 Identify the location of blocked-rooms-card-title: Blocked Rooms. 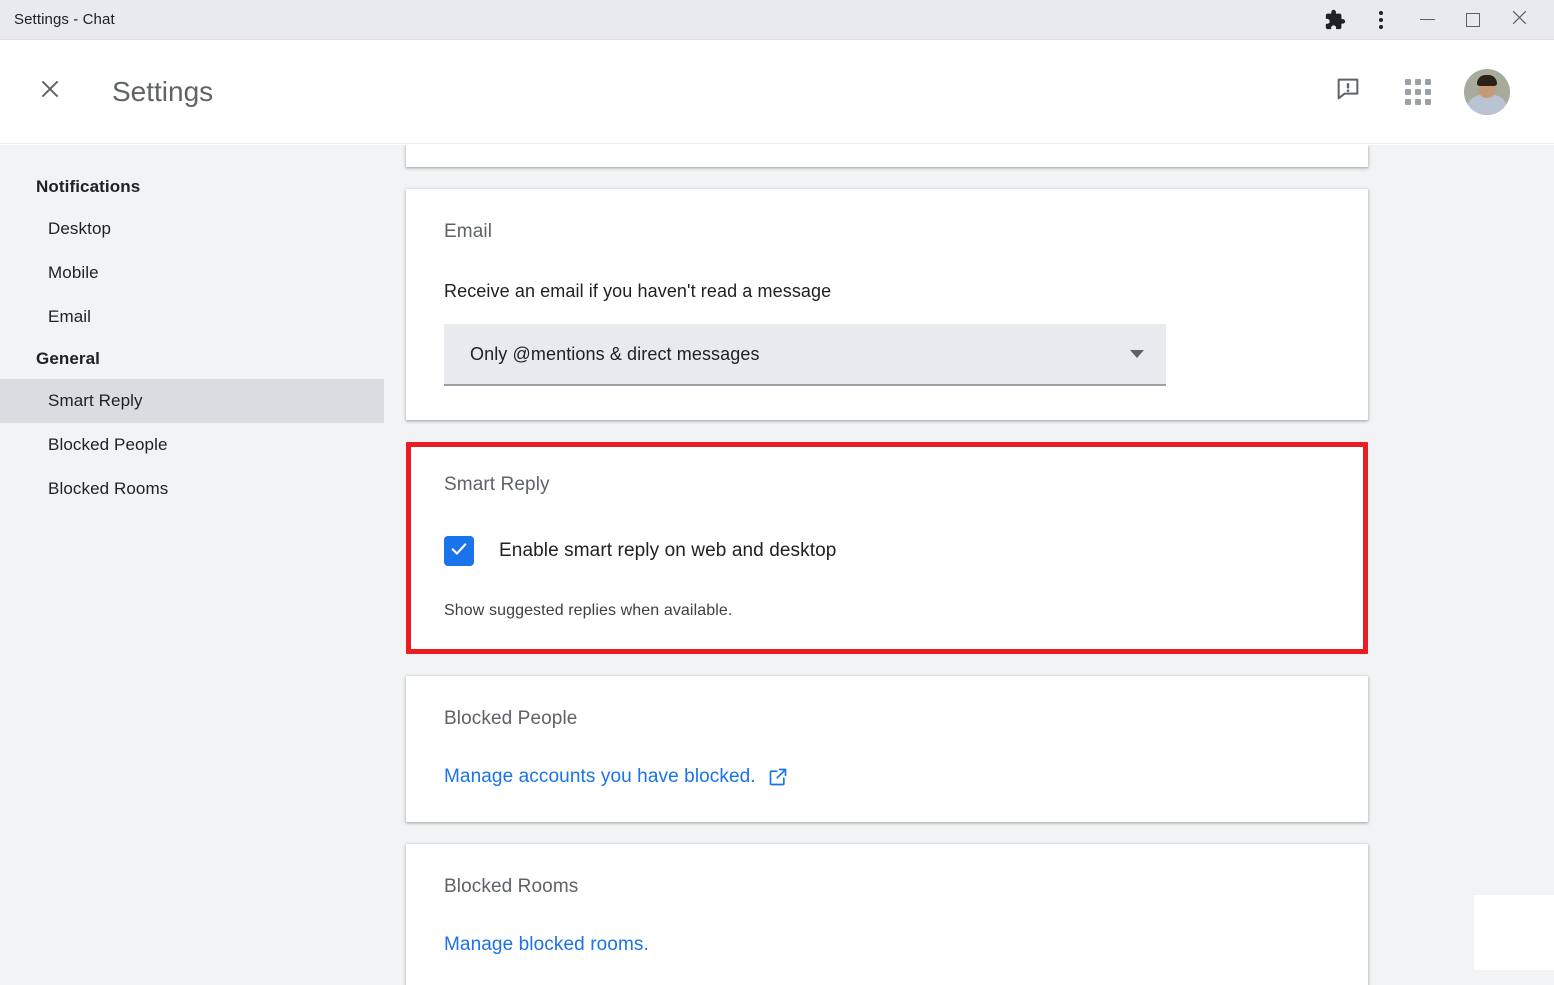
(511, 886).